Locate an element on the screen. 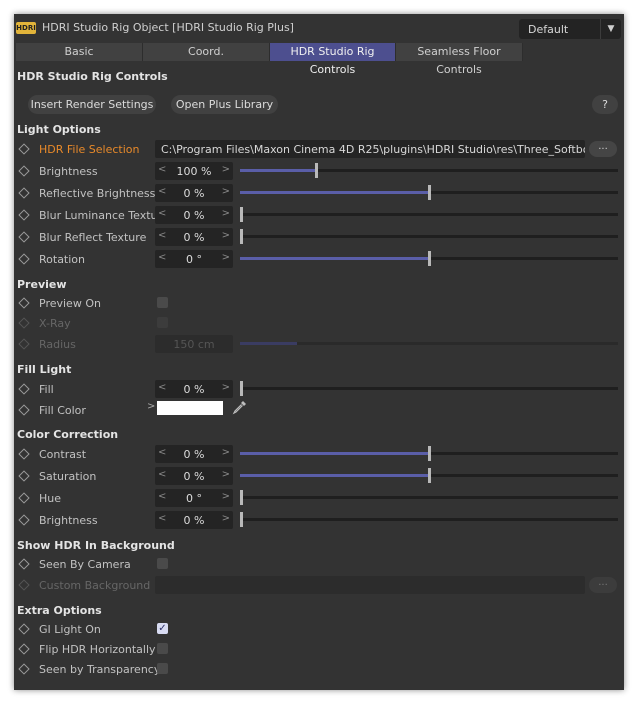 The height and width of the screenshot is (703, 637). seen-by-transparency-checkbox is located at coordinates (162, 668).